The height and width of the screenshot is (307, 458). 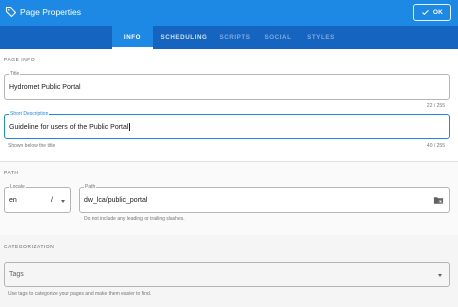 What do you see at coordinates (50, 12) in the screenshot?
I see `dialog-title: Page Properties` at bounding box center [50, 12].